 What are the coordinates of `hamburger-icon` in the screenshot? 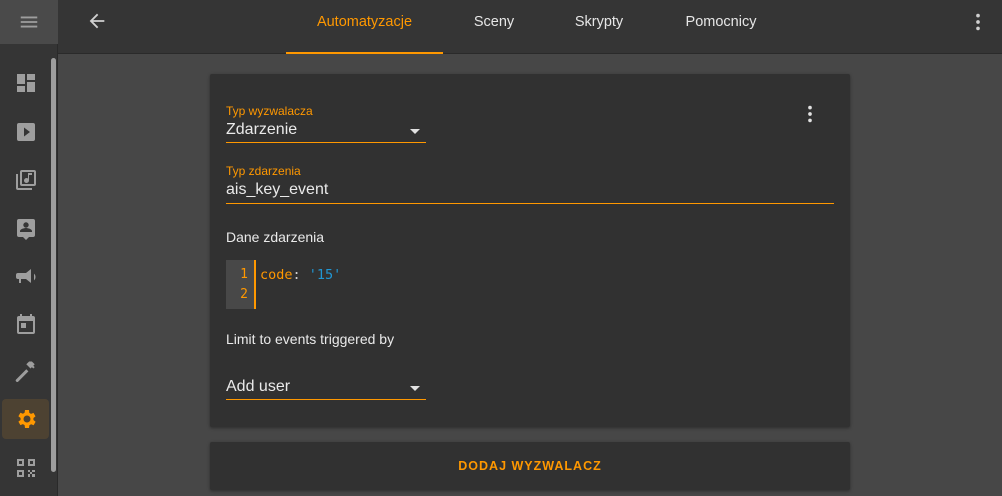 It's located at (29, 22).